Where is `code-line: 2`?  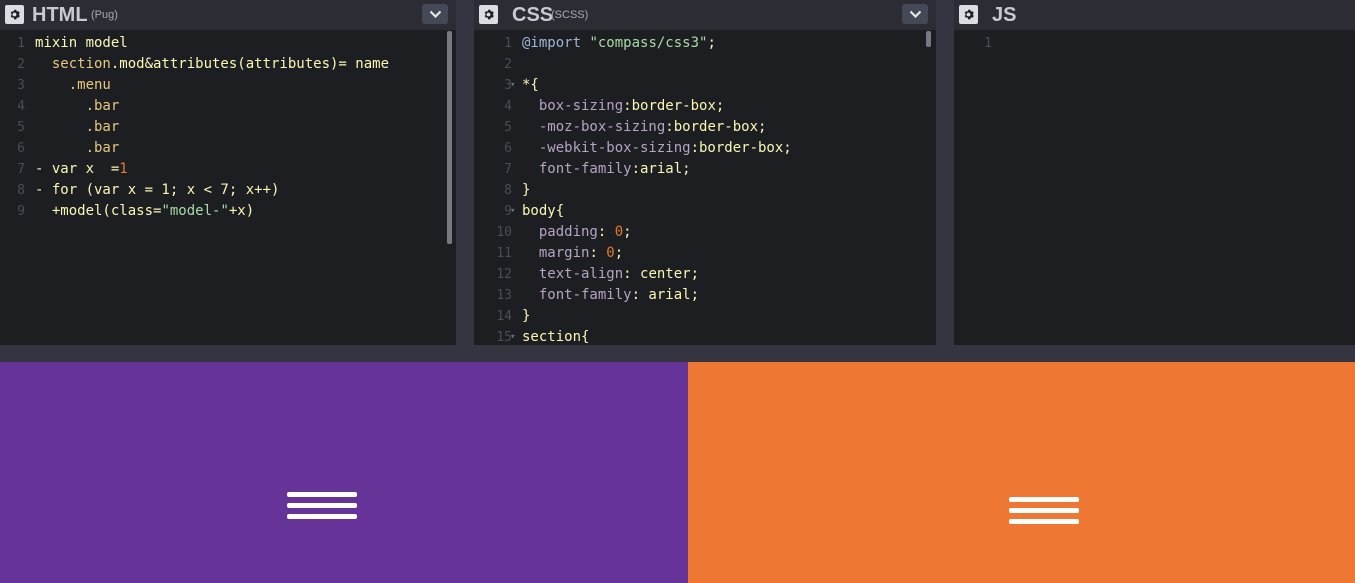
code-line: 2 is located at coordinates (705, 64).